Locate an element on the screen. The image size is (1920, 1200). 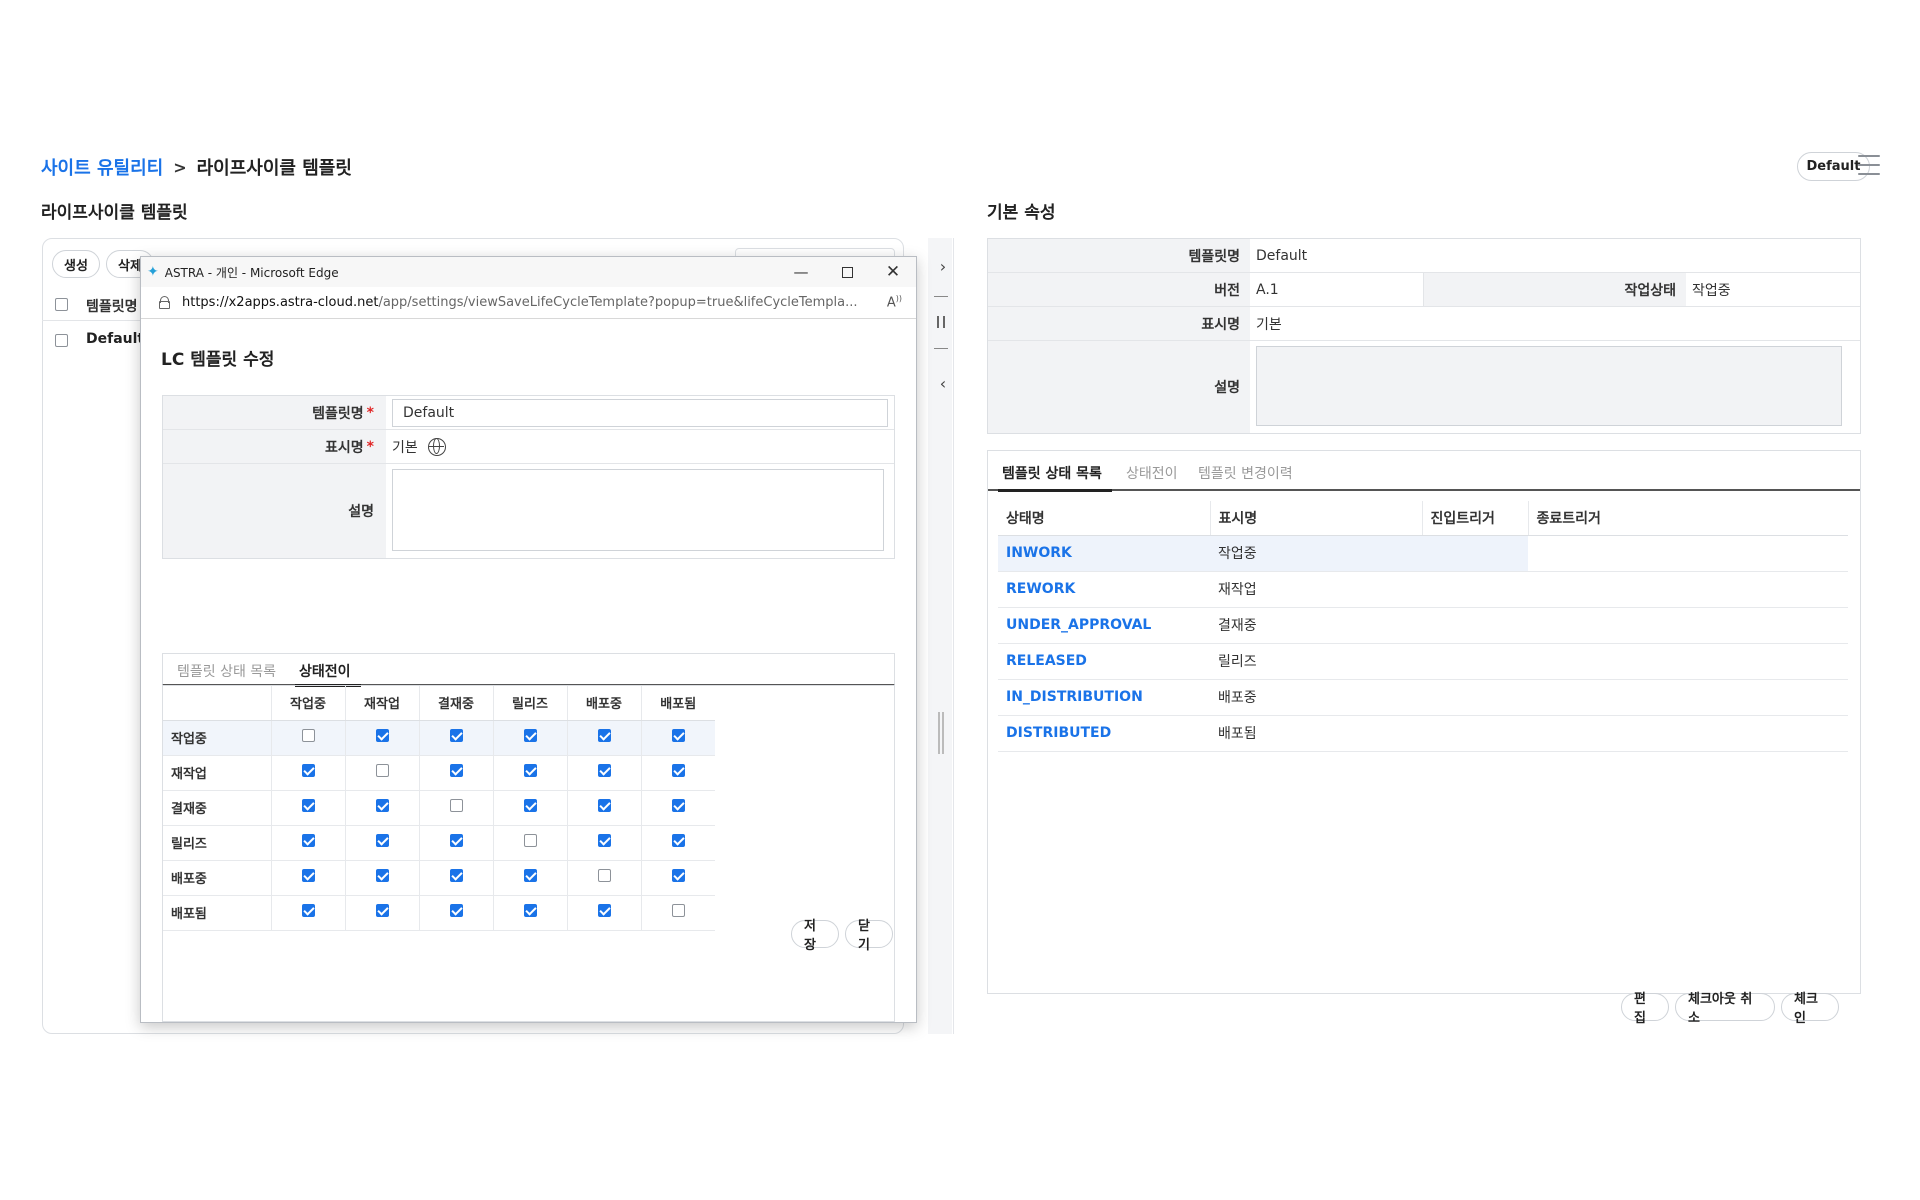
template-name-input: Default is located at coordinates (640, 412).